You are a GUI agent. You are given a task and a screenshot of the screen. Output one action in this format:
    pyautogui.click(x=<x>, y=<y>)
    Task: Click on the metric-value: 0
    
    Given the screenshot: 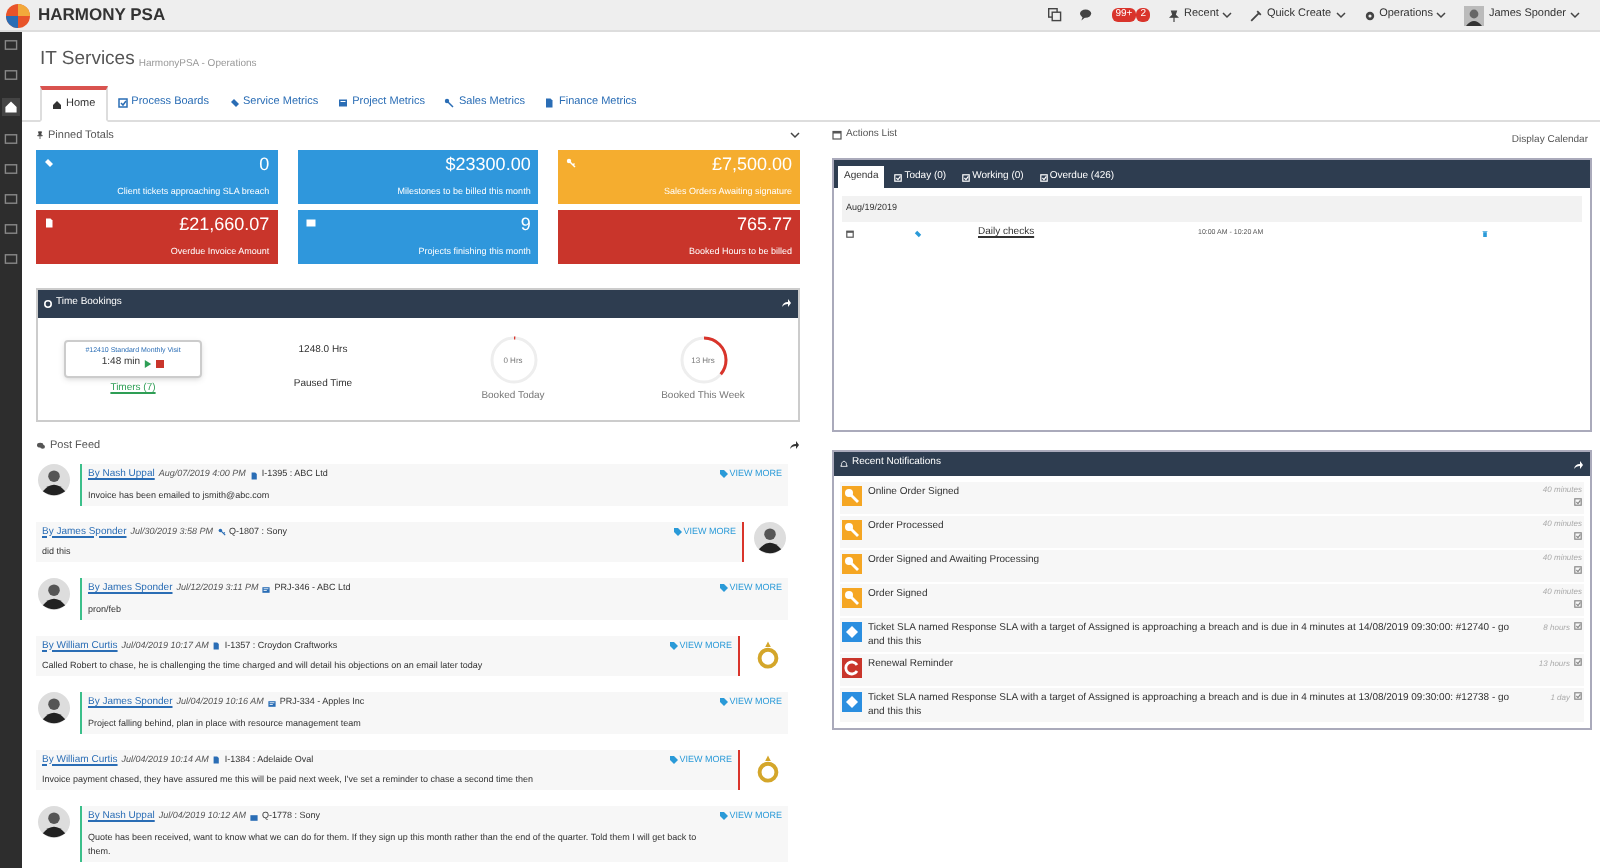 What is the action you would take?
    pyautogui.click(x=264, y=164)
    